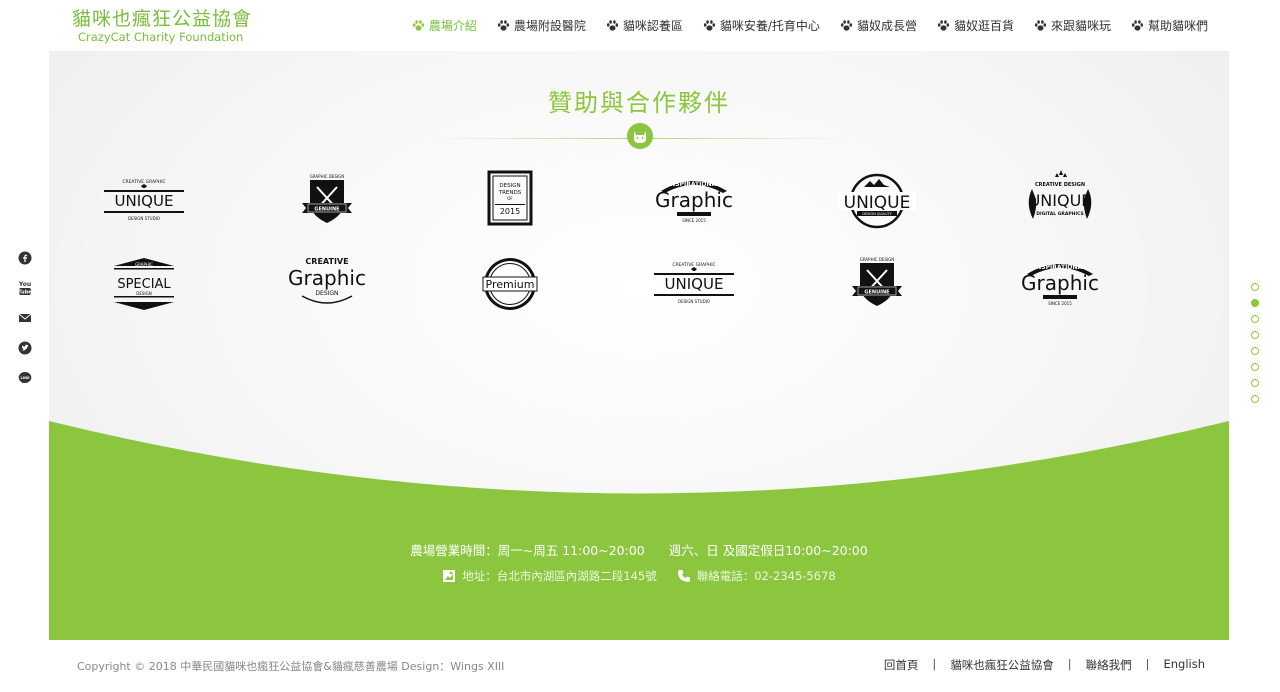  I want to click on address-row: 地址：台北市內湖區內湖路二段145號, so click(549, 576).